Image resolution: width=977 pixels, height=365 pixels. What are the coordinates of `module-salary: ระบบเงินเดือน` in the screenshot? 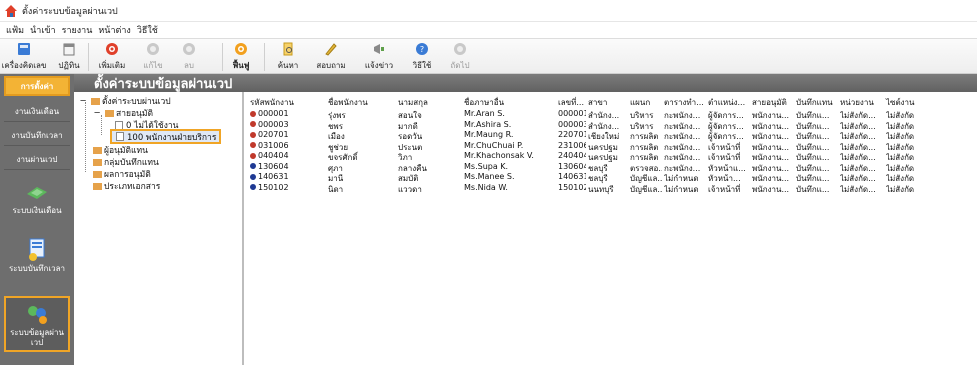 It's located at (37, 199).